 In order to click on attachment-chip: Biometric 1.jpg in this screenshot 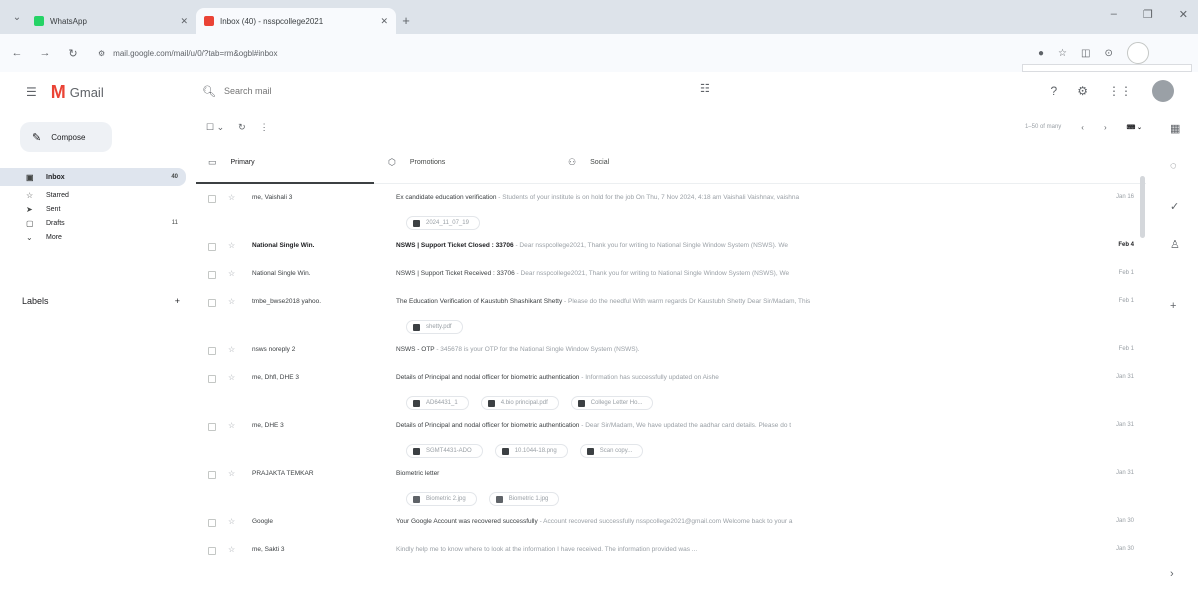, I will do `click(524, 499)`.